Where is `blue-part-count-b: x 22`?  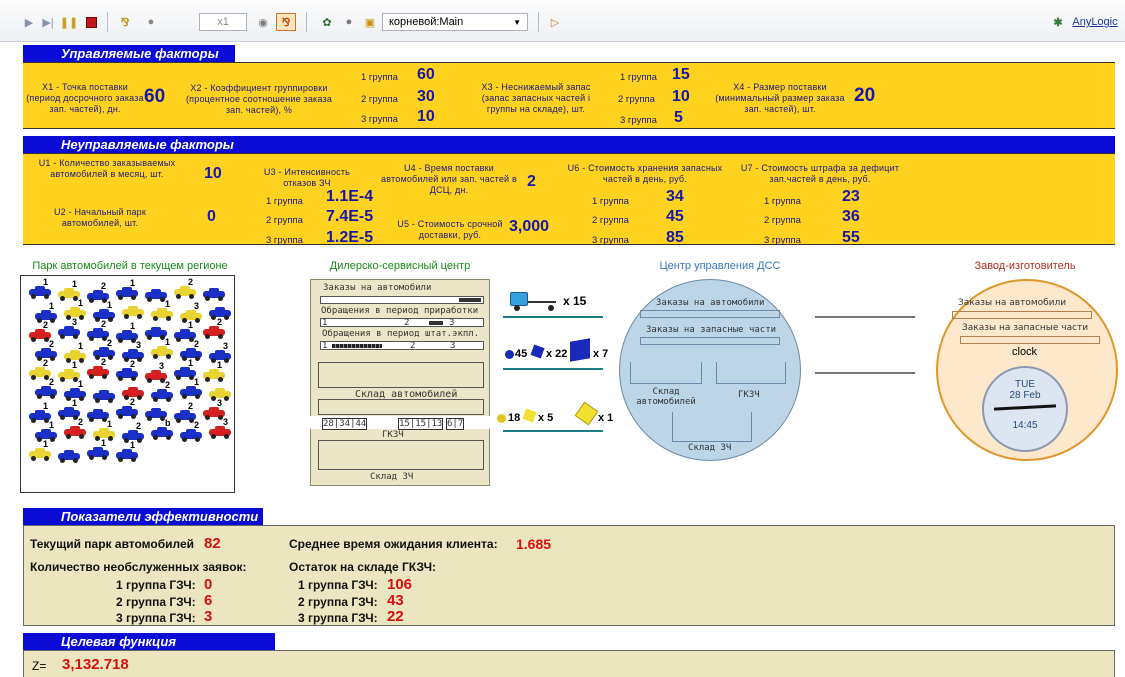
blue-part-count-b: x 22 is located at coordinates (557, 354).